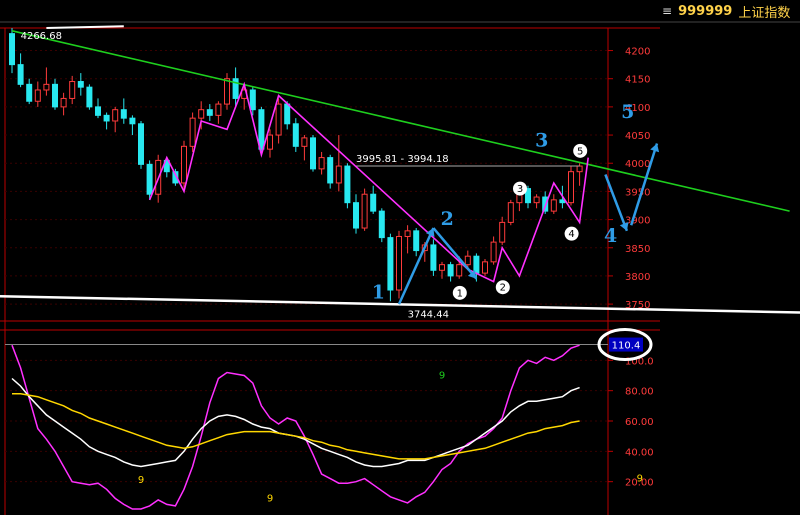  I want to click on high-label: 4266.68, so click(41, 36).